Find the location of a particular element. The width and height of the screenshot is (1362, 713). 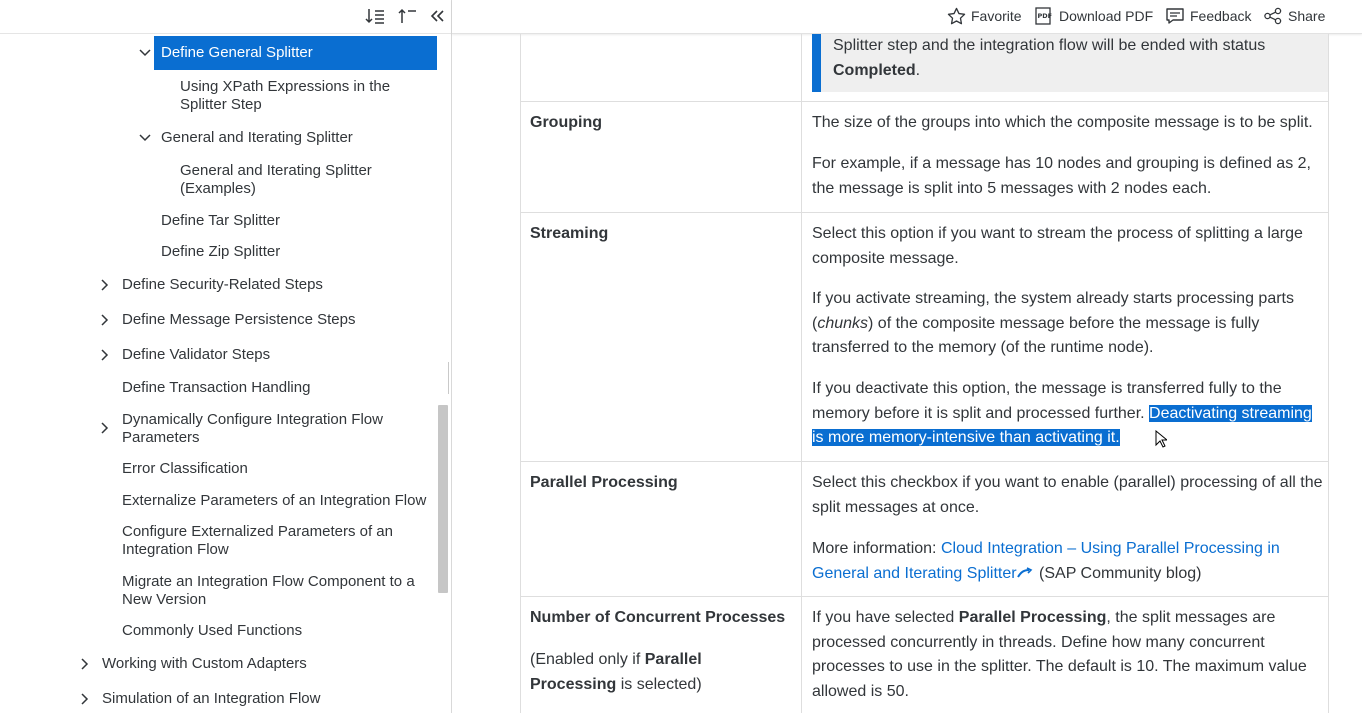

collapse-all-icon is located at coordinates (407, 16).